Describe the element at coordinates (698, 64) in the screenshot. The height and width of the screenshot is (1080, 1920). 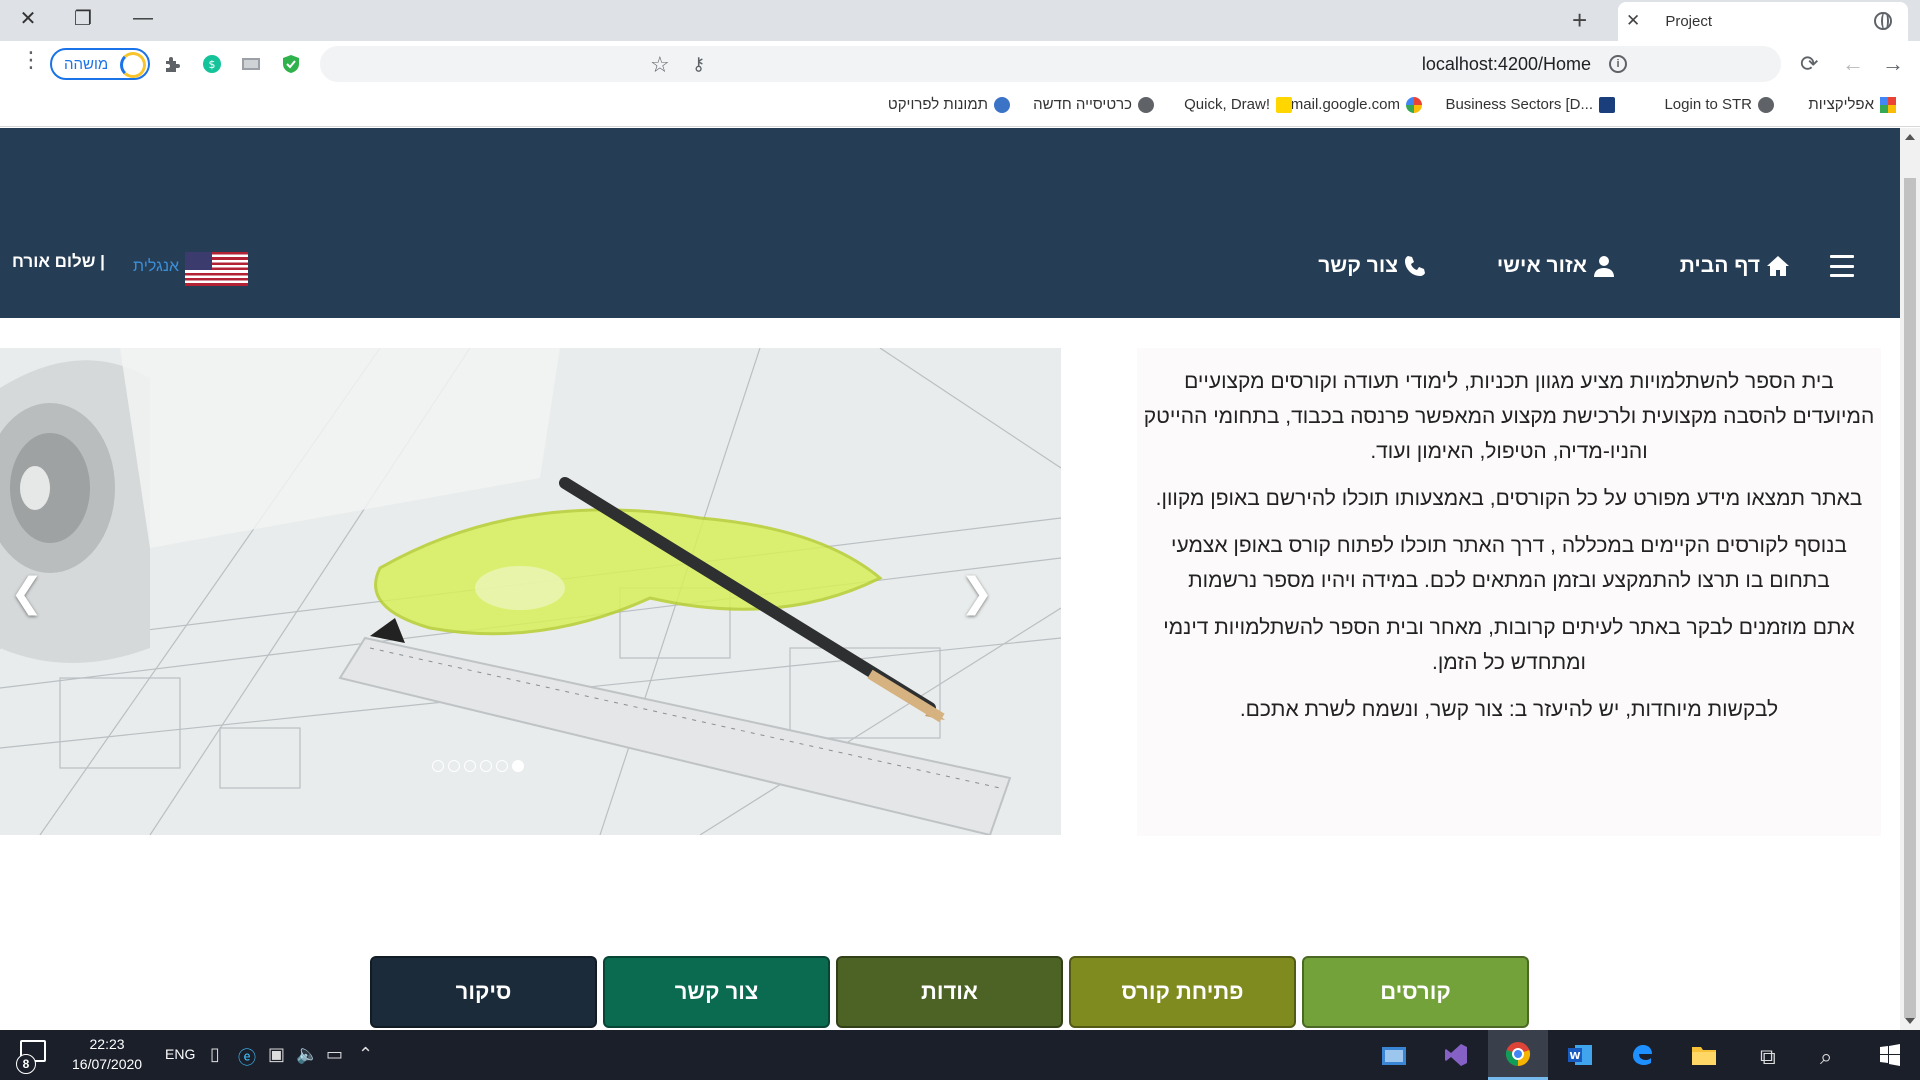
I see `key-icon: ⚷` at that location.